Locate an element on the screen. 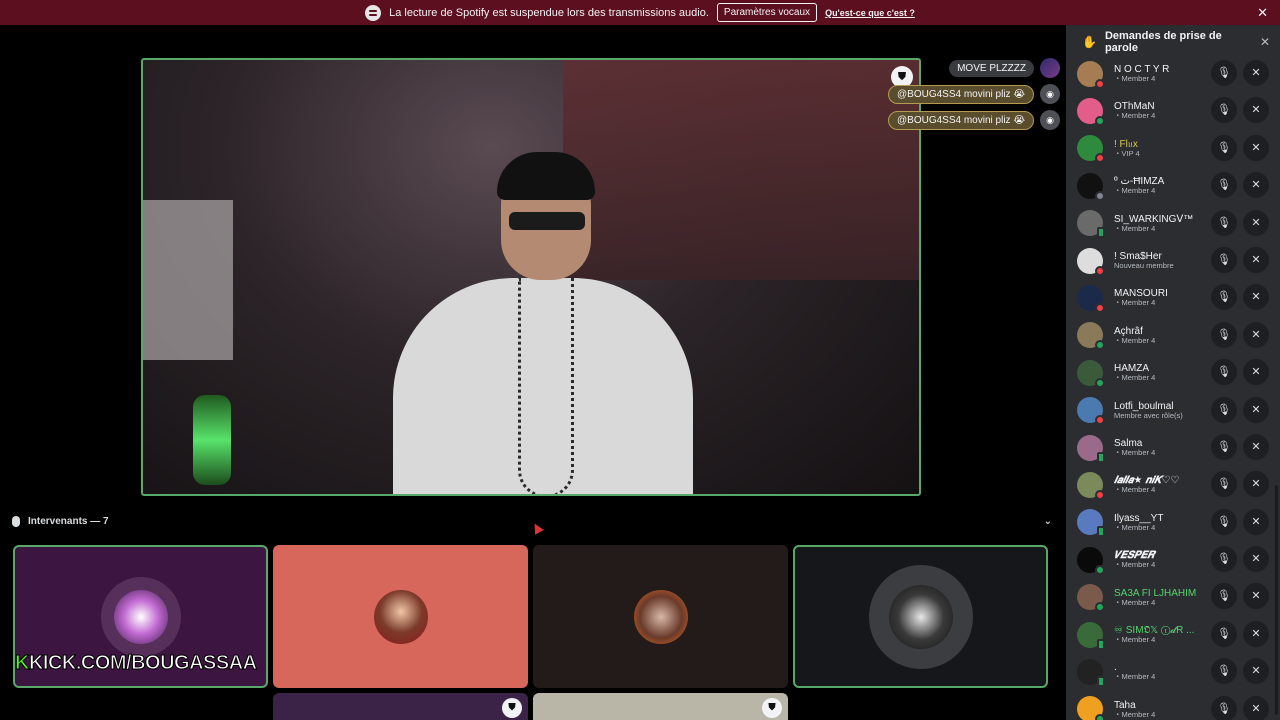 The width and height of the screenshot is (1280, 720). request-row: MANSOURI ・Member 4 🎙 ✕ is located at coordinates (1173, 297).